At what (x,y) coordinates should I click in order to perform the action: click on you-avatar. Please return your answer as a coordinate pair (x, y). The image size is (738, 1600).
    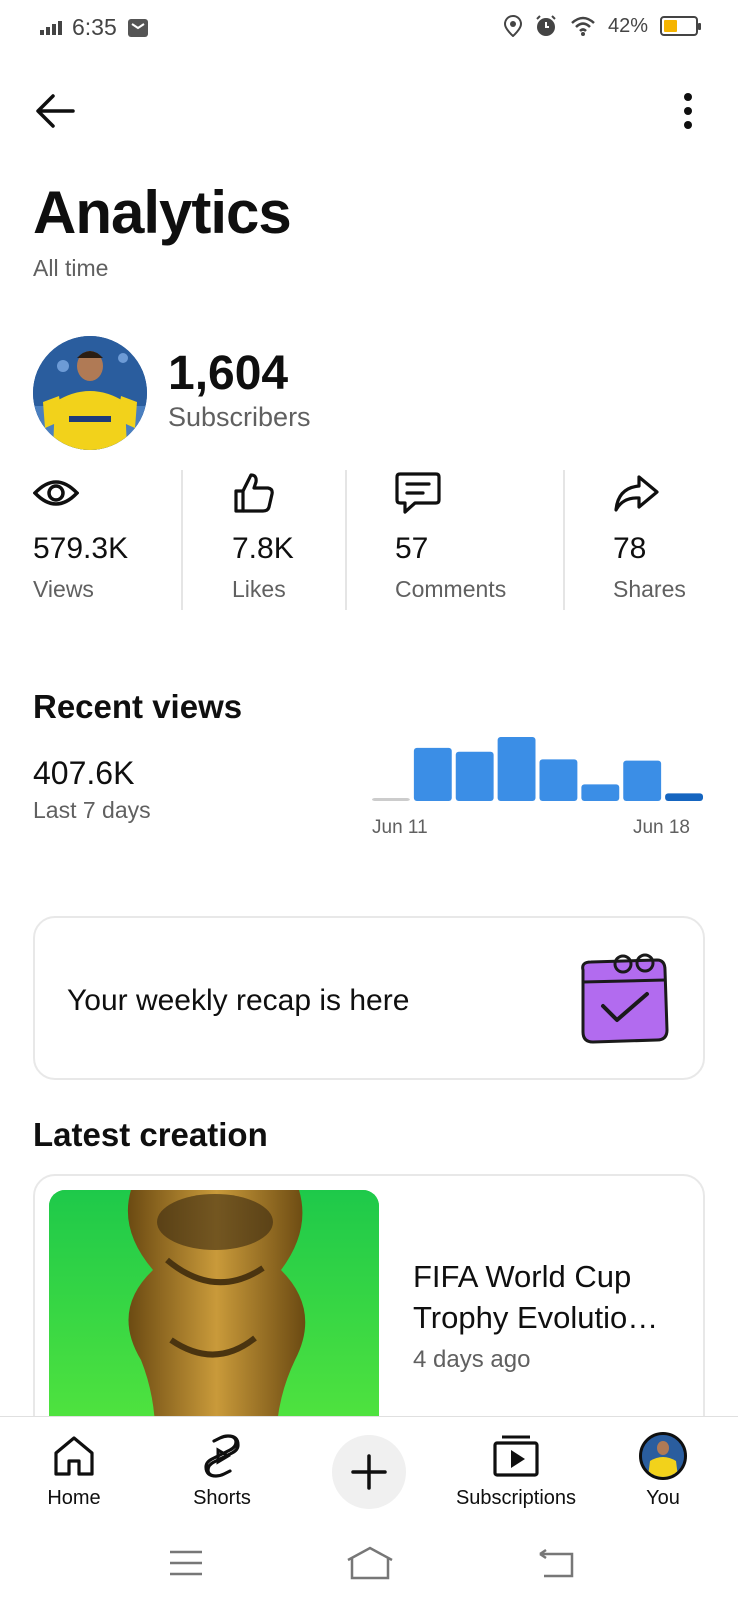
    Looking at the image, I should click on (663, 1456).